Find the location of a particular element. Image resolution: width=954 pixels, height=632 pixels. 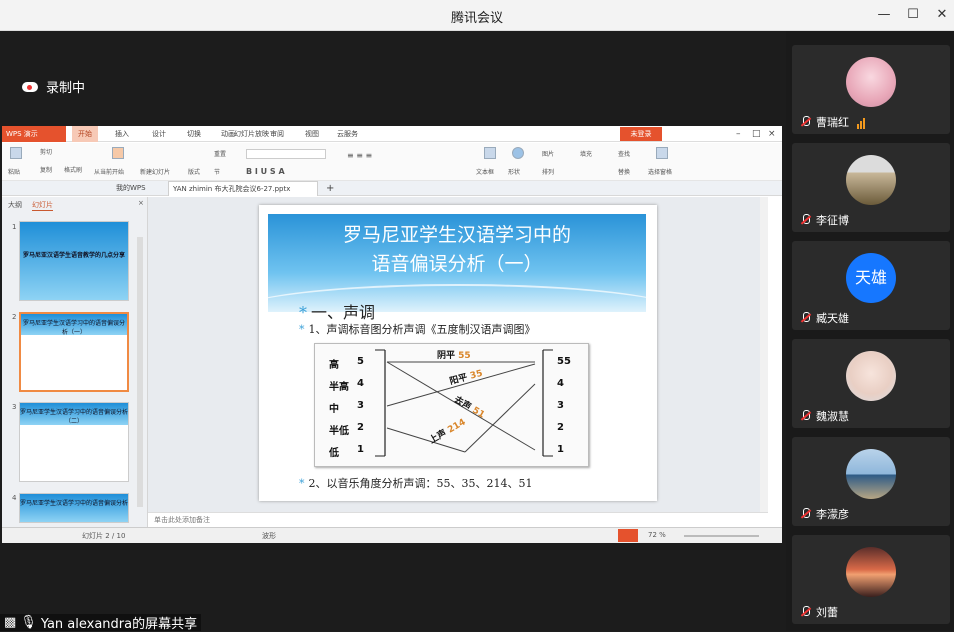

play-from-current-icon is located at coordinates (118, 153).